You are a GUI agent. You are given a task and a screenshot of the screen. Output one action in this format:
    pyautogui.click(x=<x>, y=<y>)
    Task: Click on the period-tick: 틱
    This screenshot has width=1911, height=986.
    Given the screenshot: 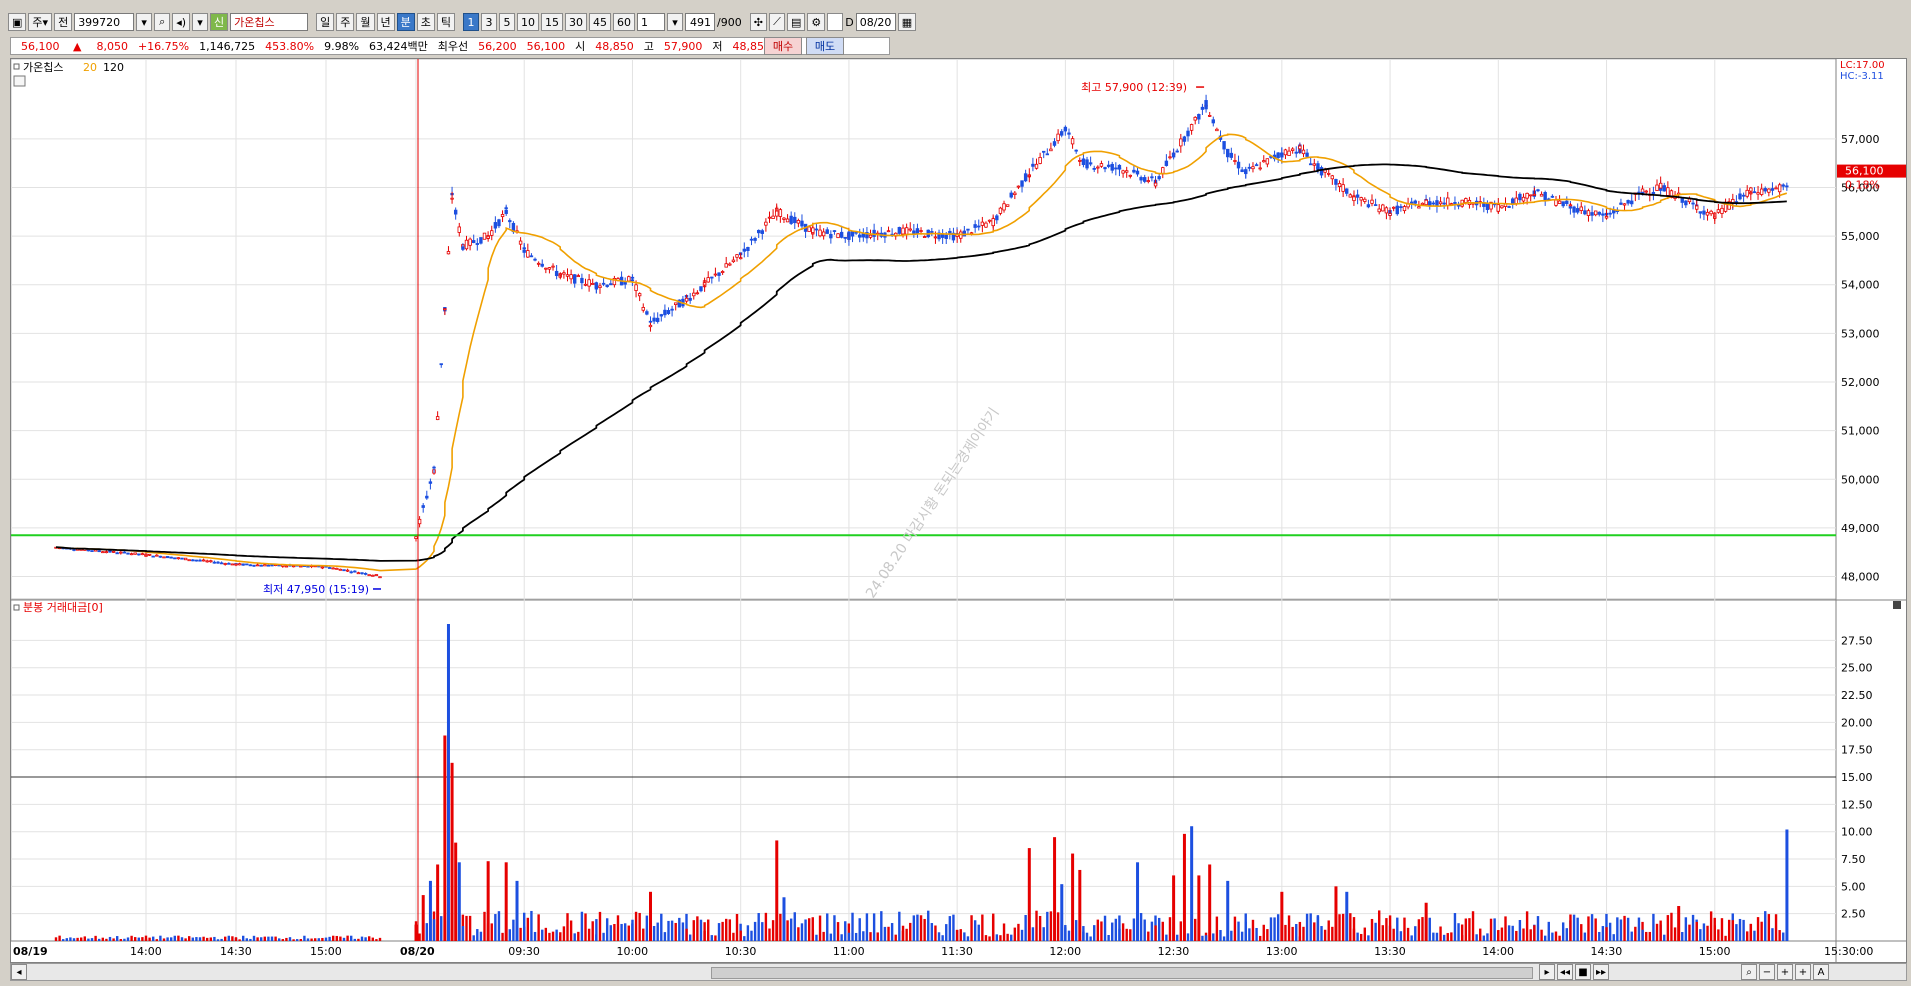 What is the action you would take?
    pyautogui.click(x=446, y=22)
    